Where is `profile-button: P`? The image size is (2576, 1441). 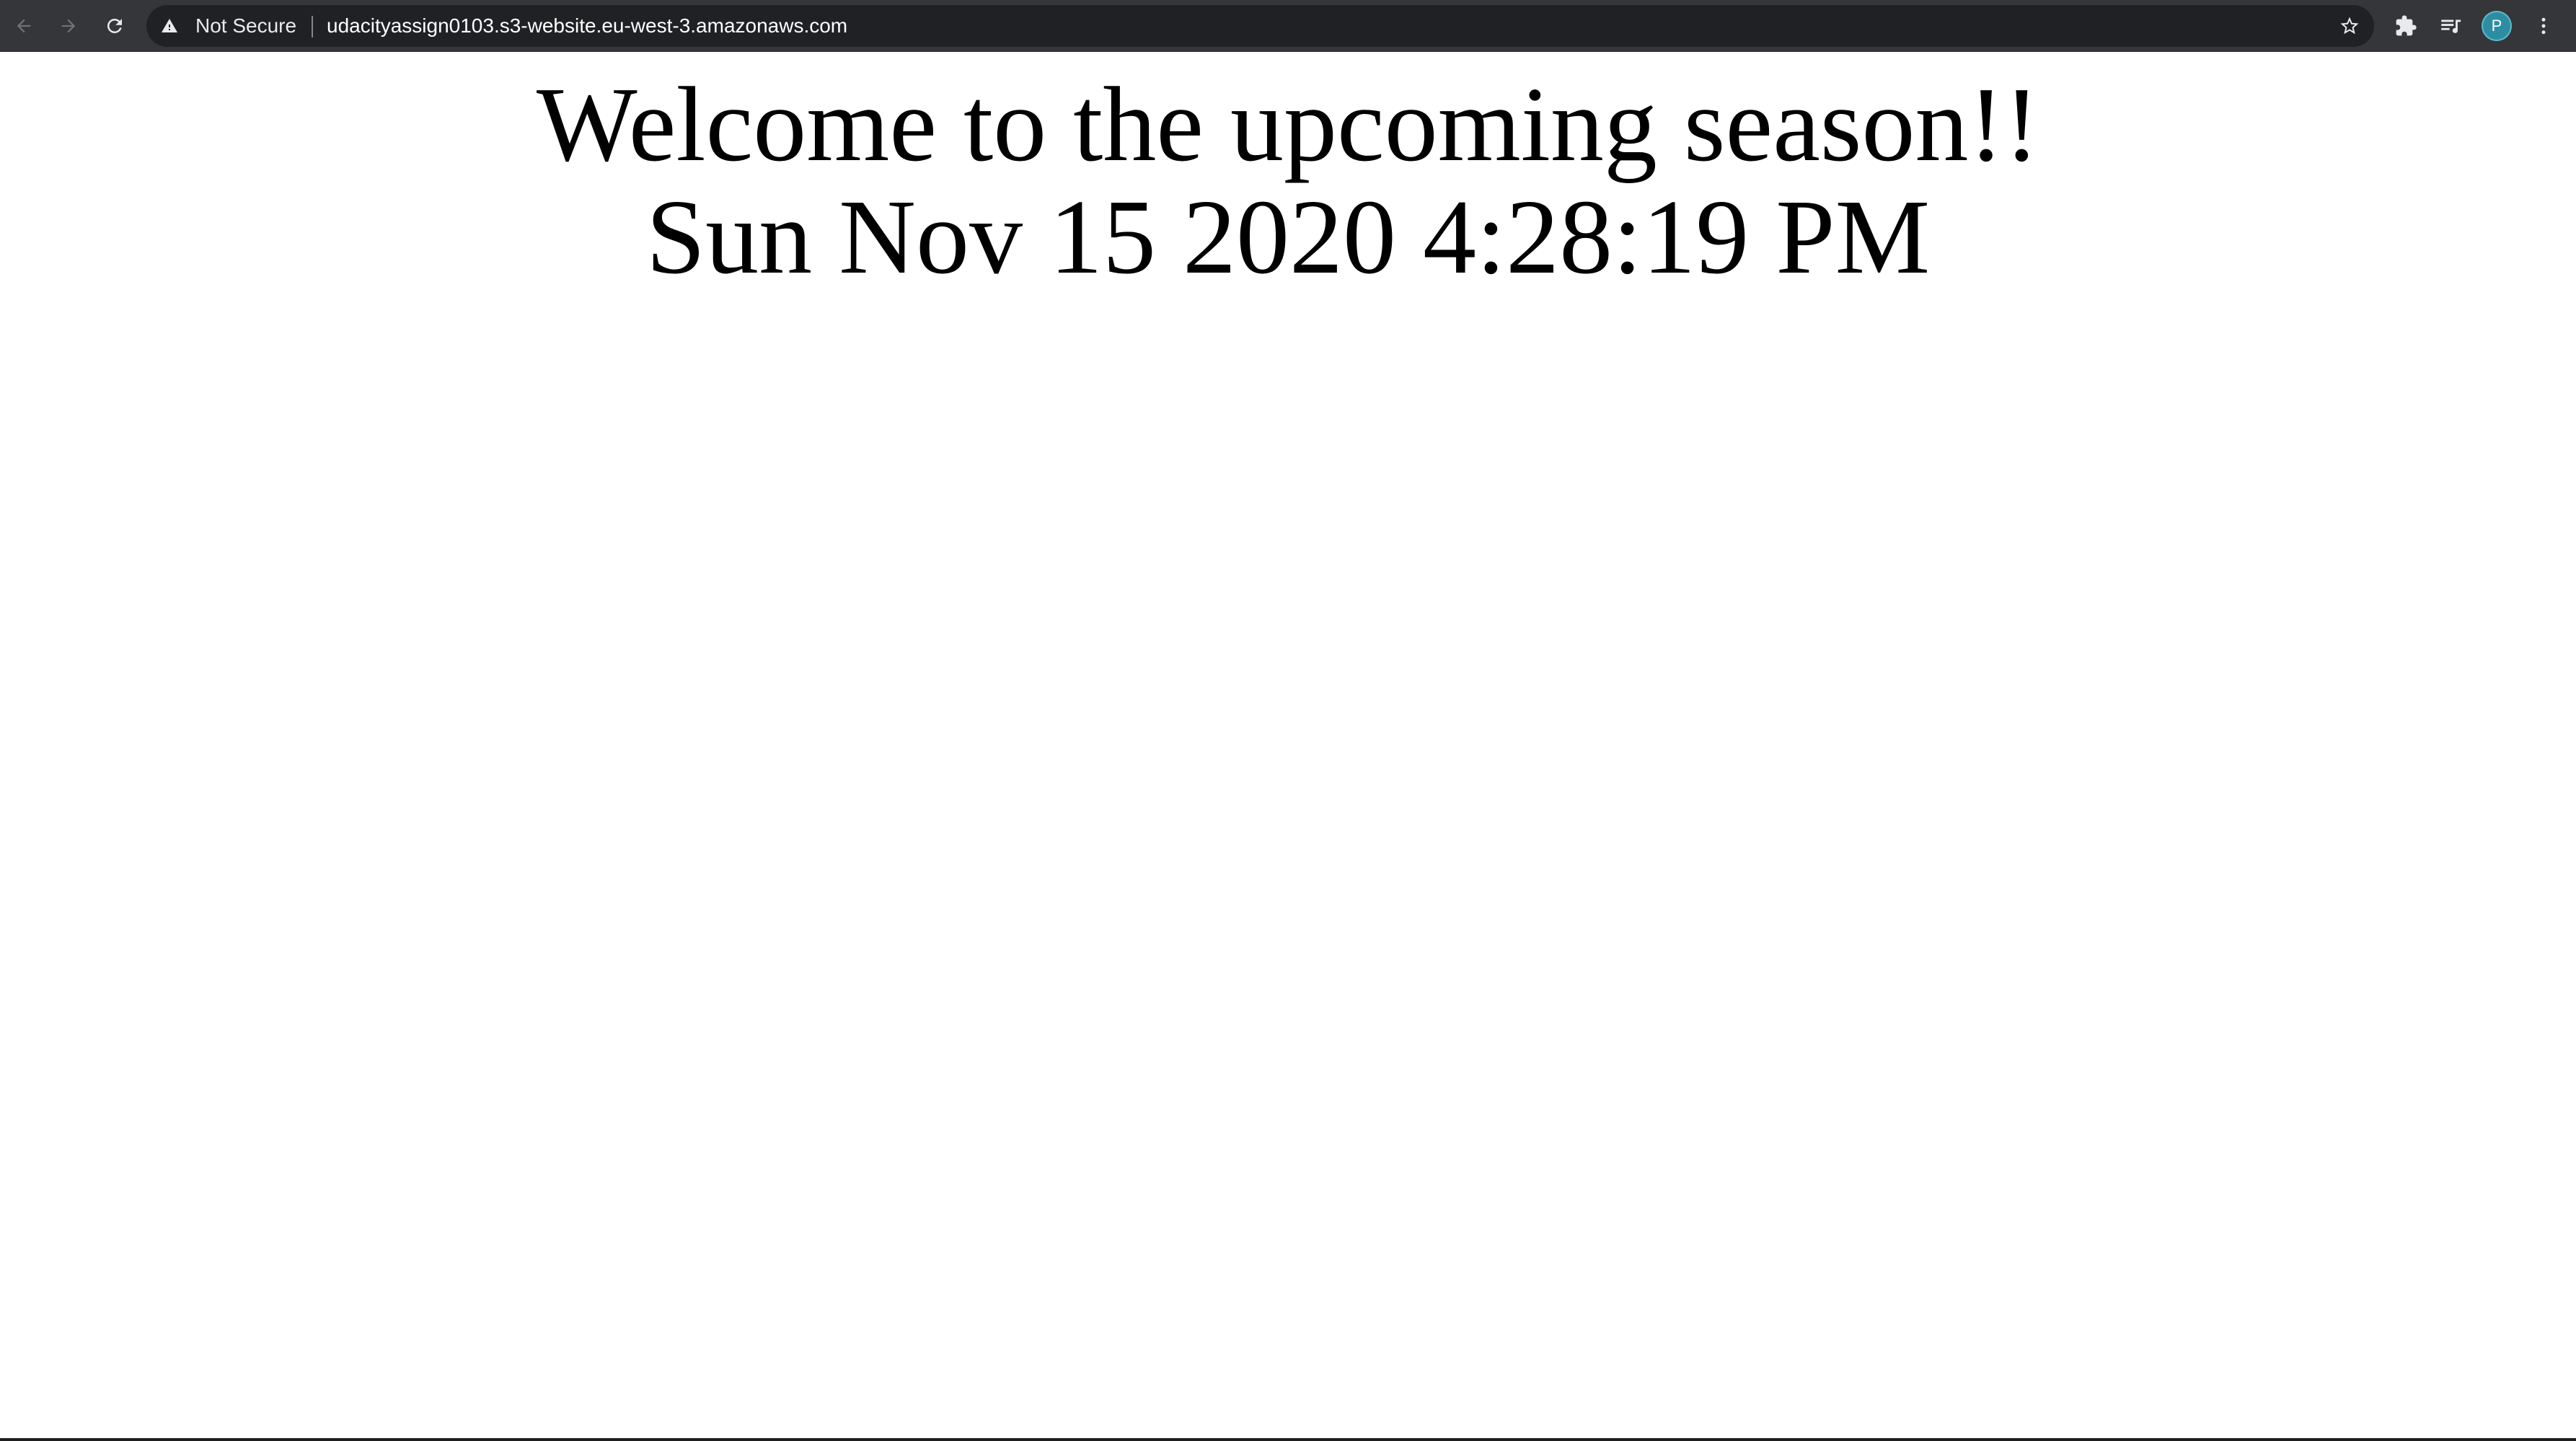 profile-button: P is located at coordinates (2497, 26).